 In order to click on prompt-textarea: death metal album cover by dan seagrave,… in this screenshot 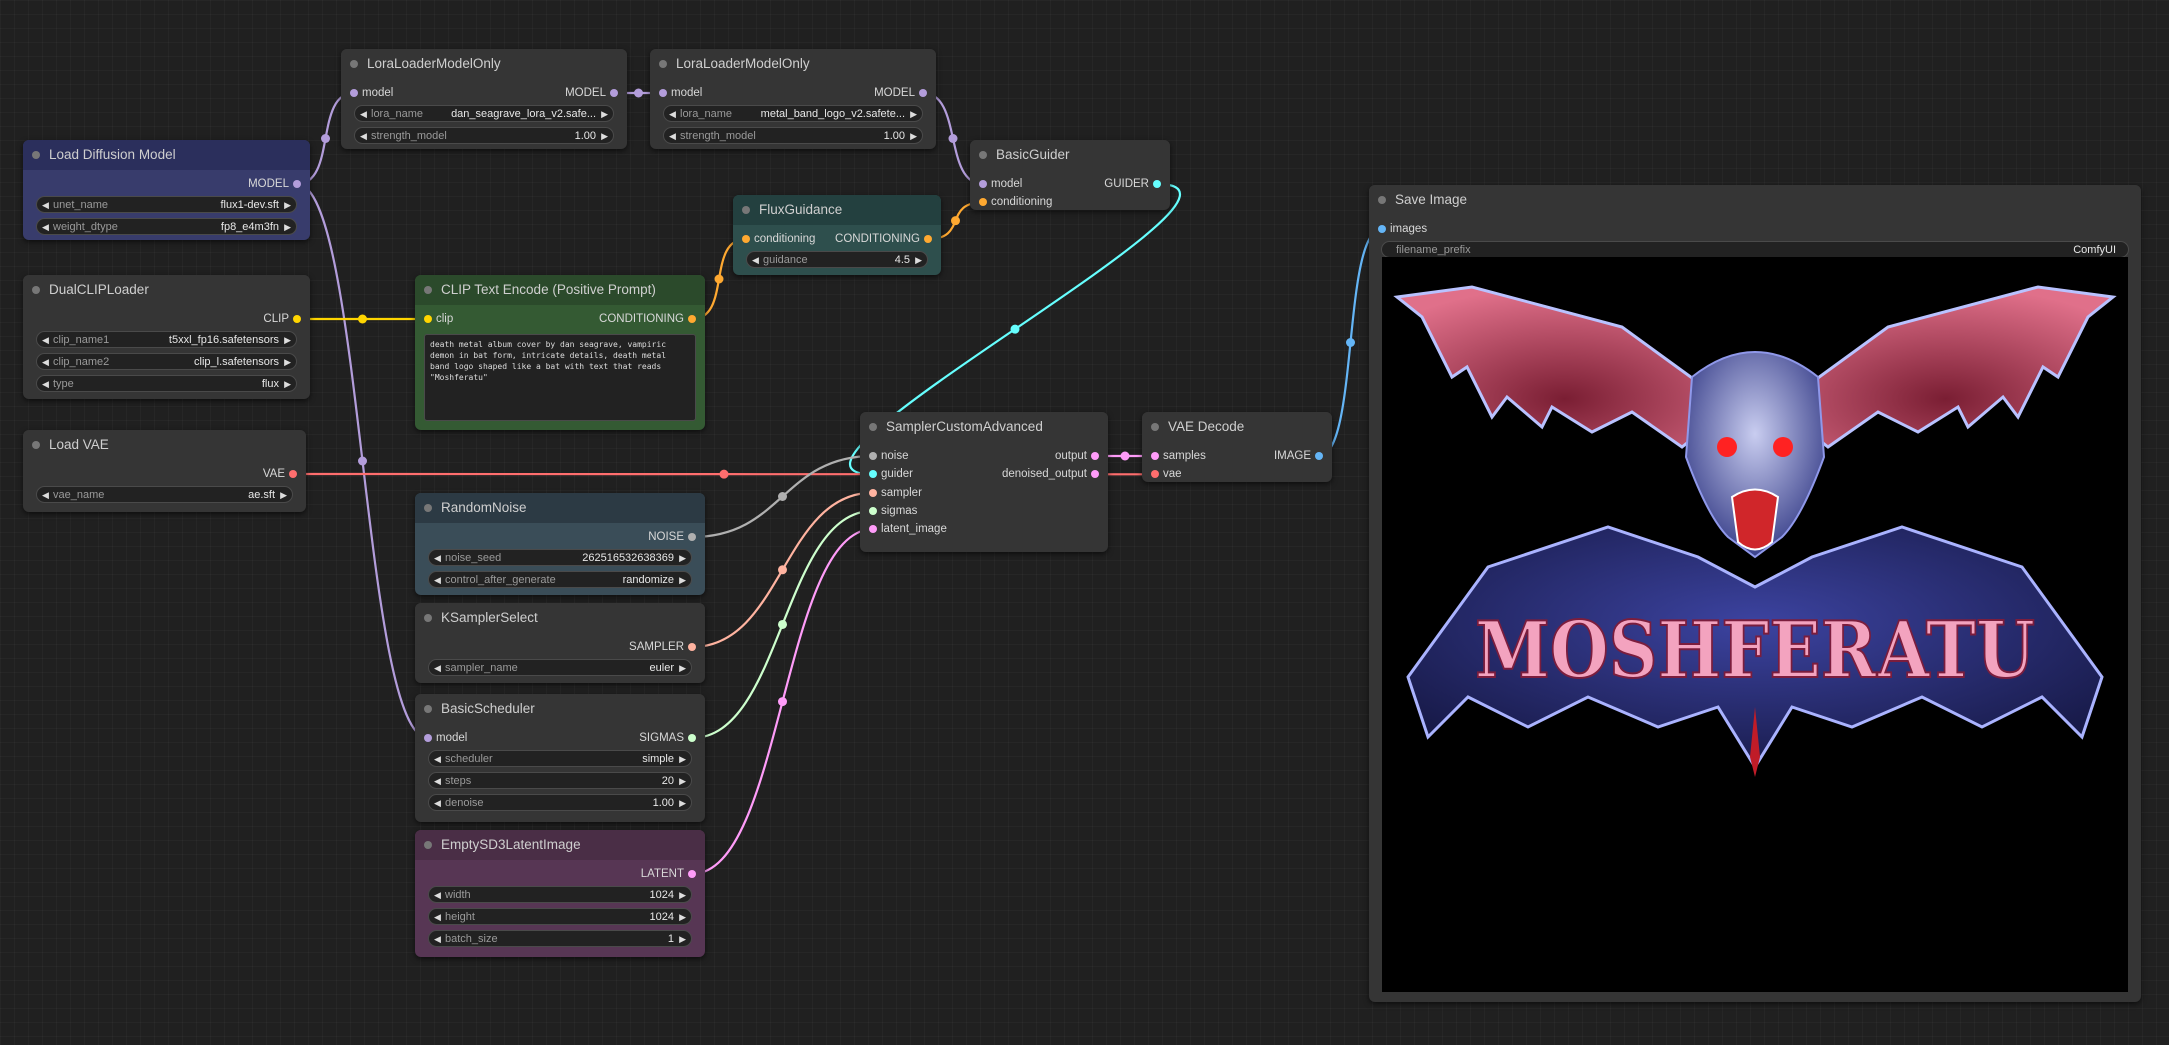, I will do `click(560, 377)`.